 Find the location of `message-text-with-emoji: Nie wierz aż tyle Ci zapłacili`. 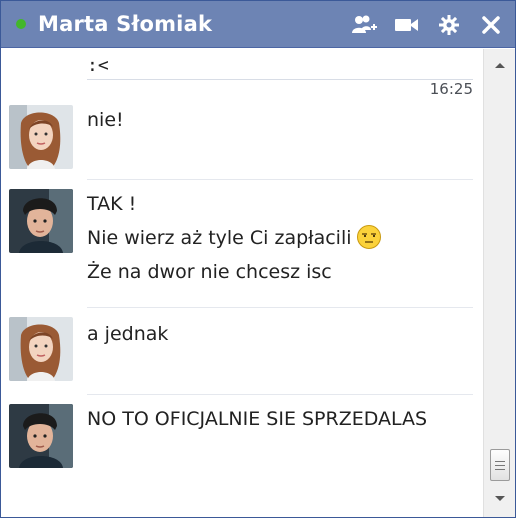

message-text-with-emoji: Nie wierz aż tyle Ci zapłacili is located at coordinates (234, 238).